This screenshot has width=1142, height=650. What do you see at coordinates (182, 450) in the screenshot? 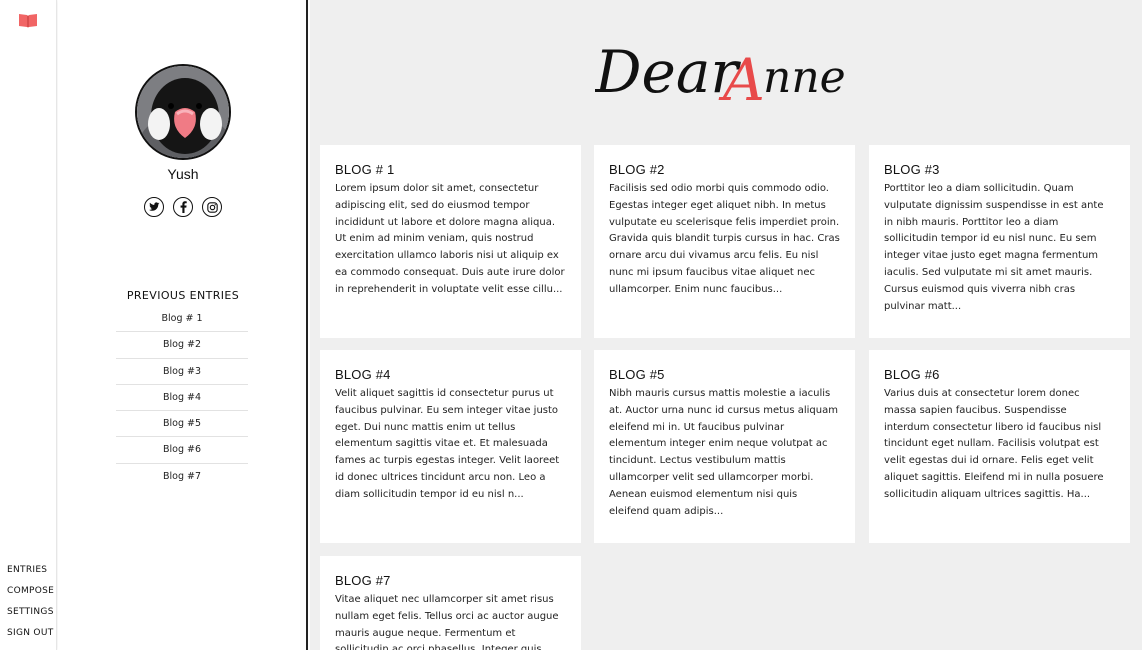
I see `previous-entry-link: Blog #6` at bounding box center [182, 450].